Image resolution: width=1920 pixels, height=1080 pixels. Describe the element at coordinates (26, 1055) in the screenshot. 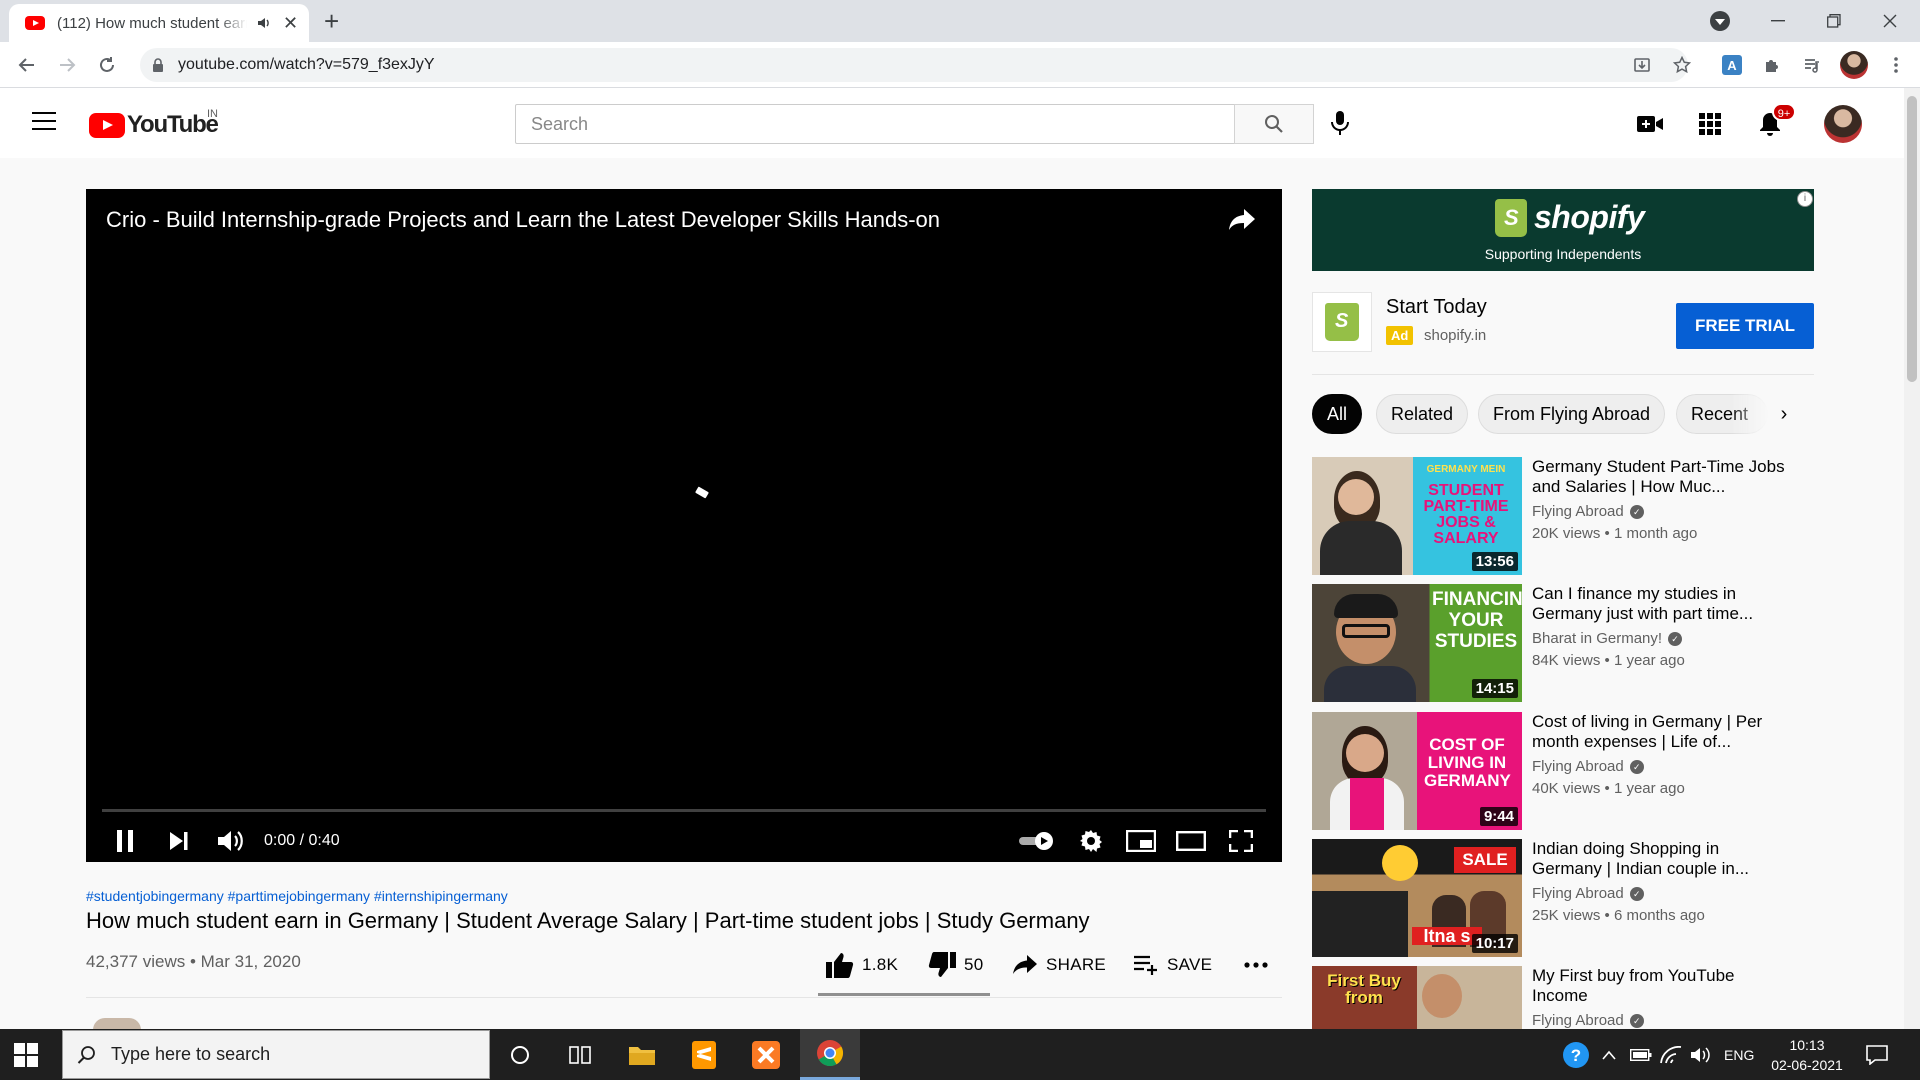

I see `windows-start-icon` at that location.